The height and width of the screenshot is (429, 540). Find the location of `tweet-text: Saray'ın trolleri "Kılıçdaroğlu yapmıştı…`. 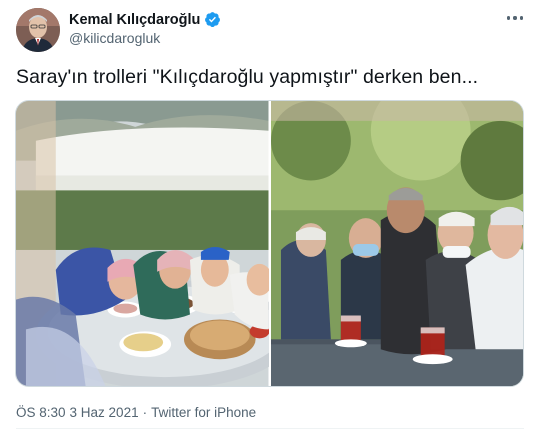

tweet-text: Saray'ın trolleri "Kılıçdaroğlu yapmıştı… is located at coordinates (247, 77).